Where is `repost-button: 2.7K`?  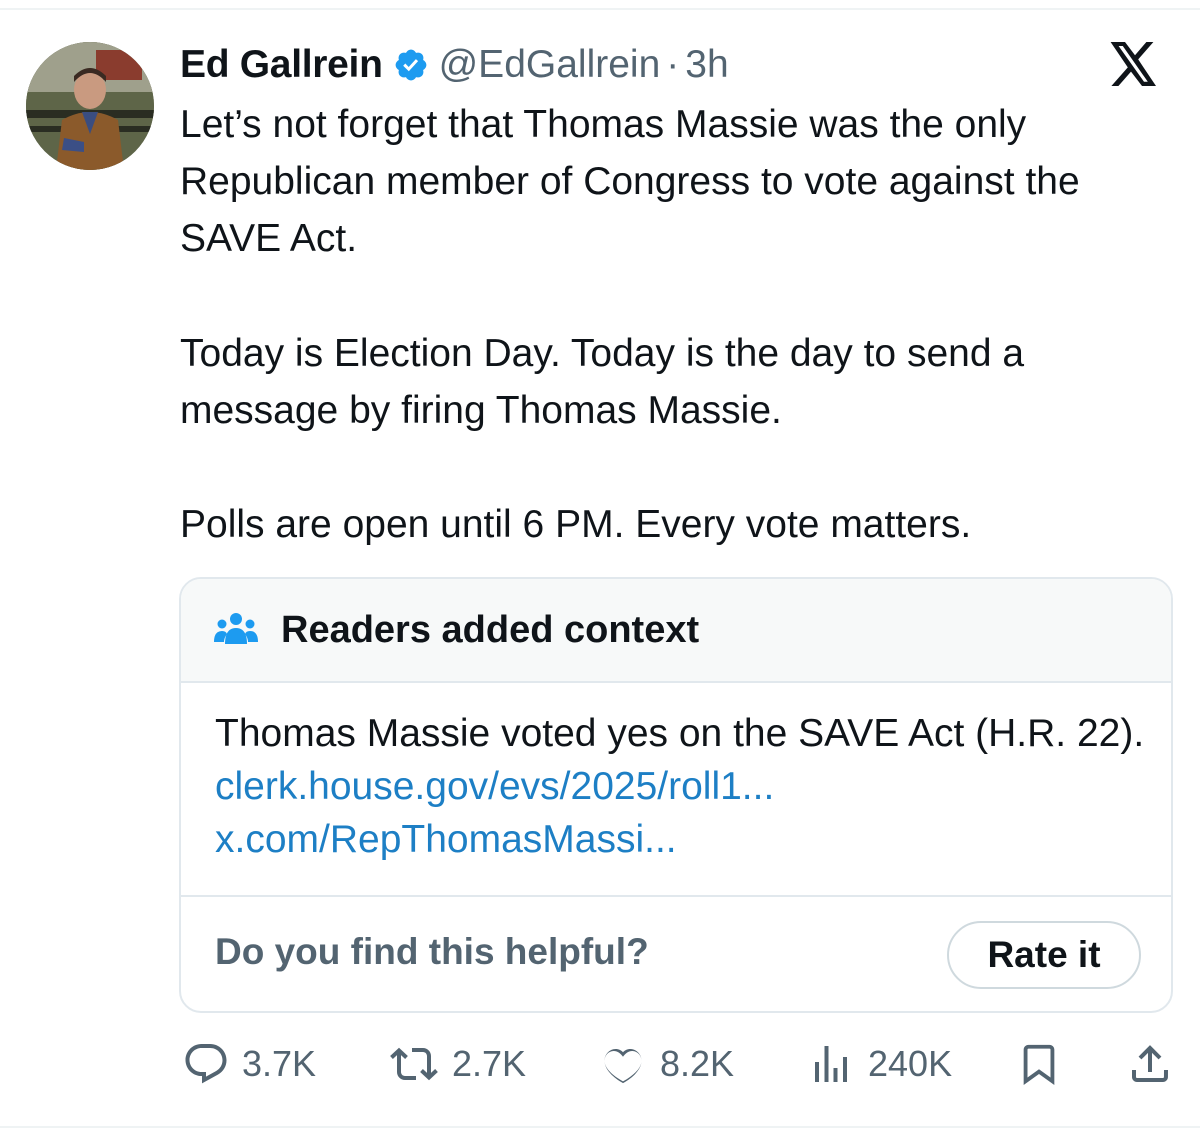
repost-button: 2.7K is located at coordinates (456, 1064).